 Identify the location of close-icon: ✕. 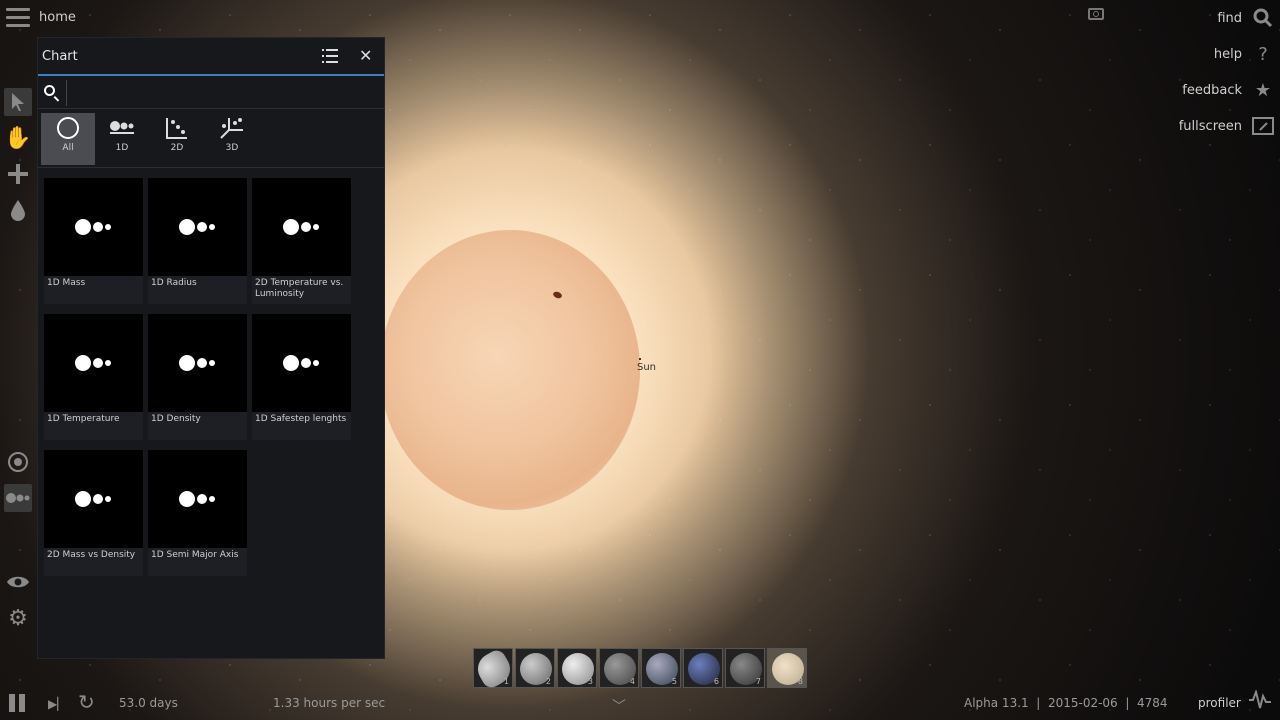
(365, 55).